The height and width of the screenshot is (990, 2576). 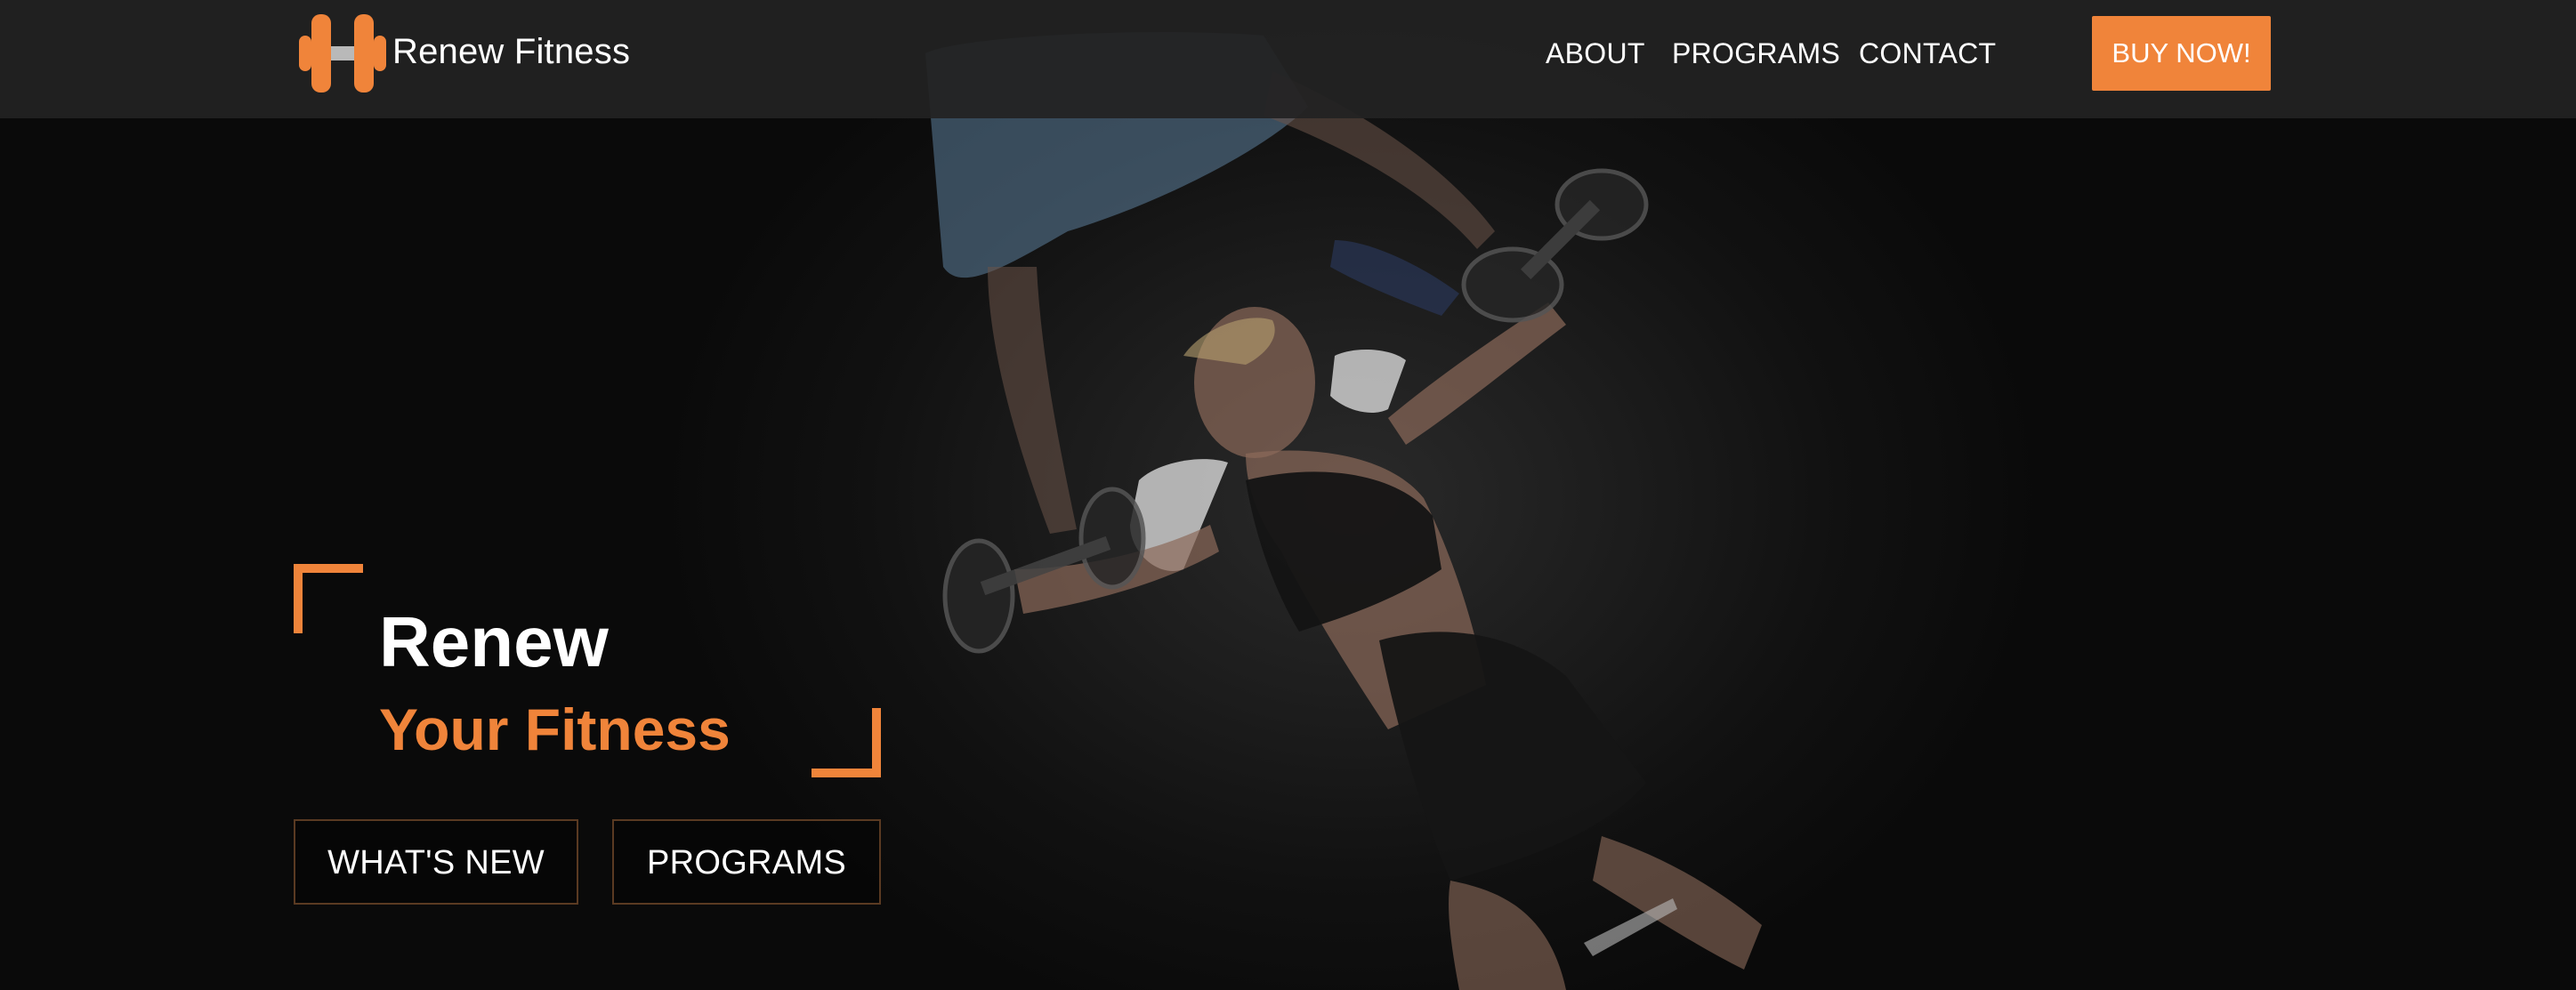 I want to click on nav-contact-link: CONTACT, so click(x=1927, y=53).